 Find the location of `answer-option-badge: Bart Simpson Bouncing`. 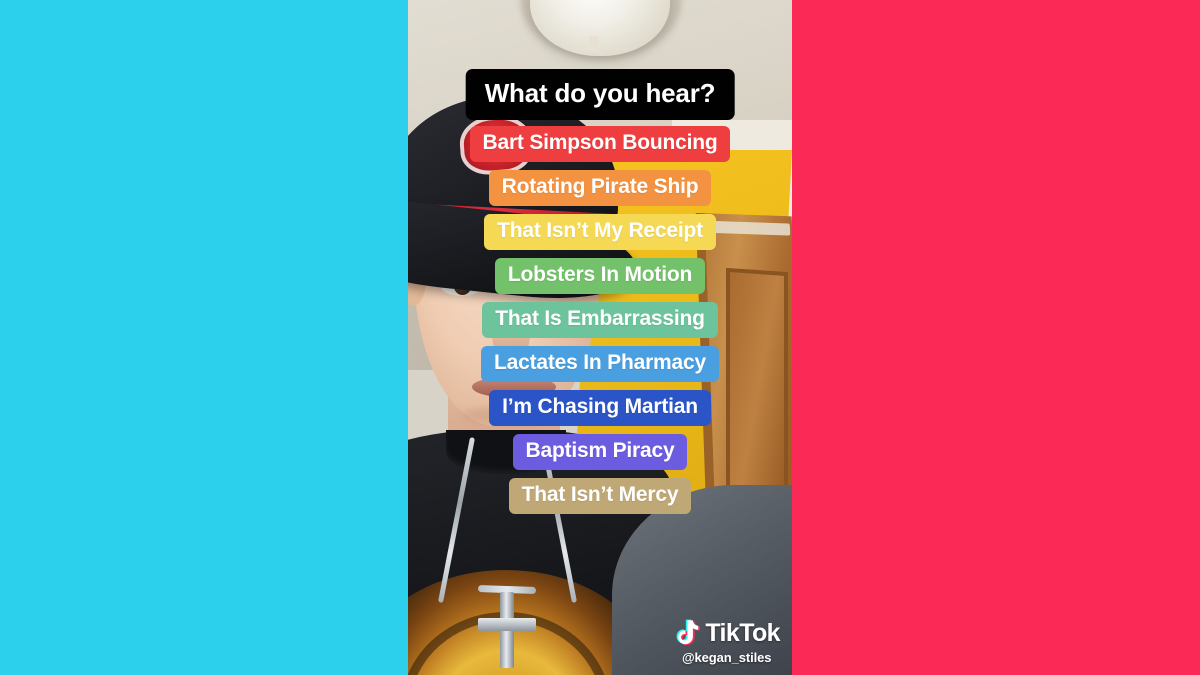

answer-option-badge: Bart Simpson Bouncing is located at coordinates (600, 144).